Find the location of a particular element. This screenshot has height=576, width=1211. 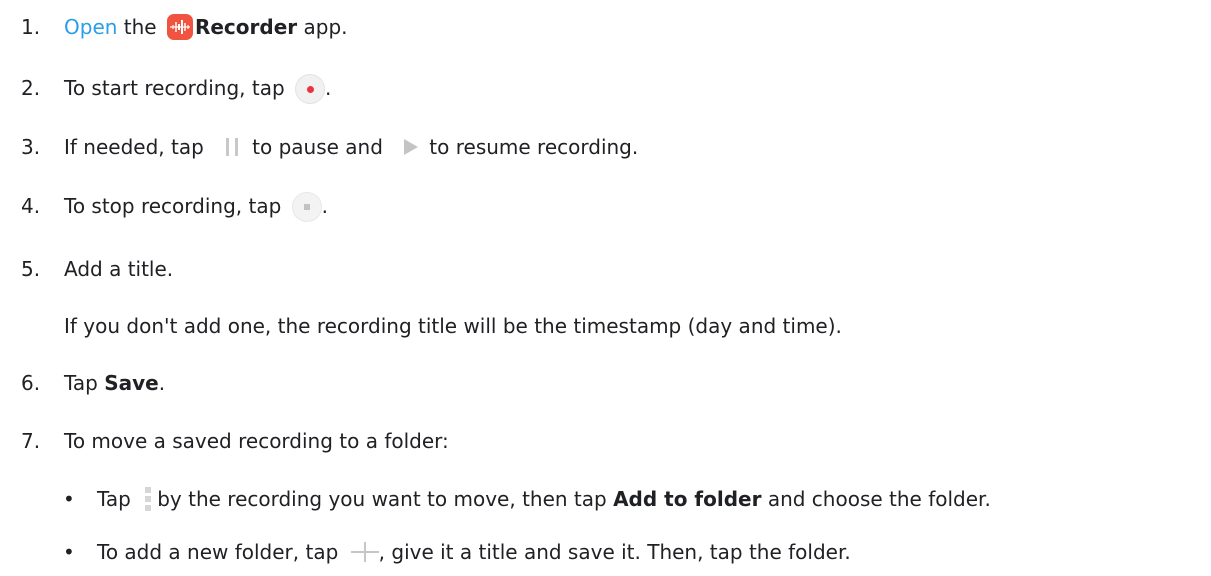

save-label: Save is located at coordinates (131, 383).